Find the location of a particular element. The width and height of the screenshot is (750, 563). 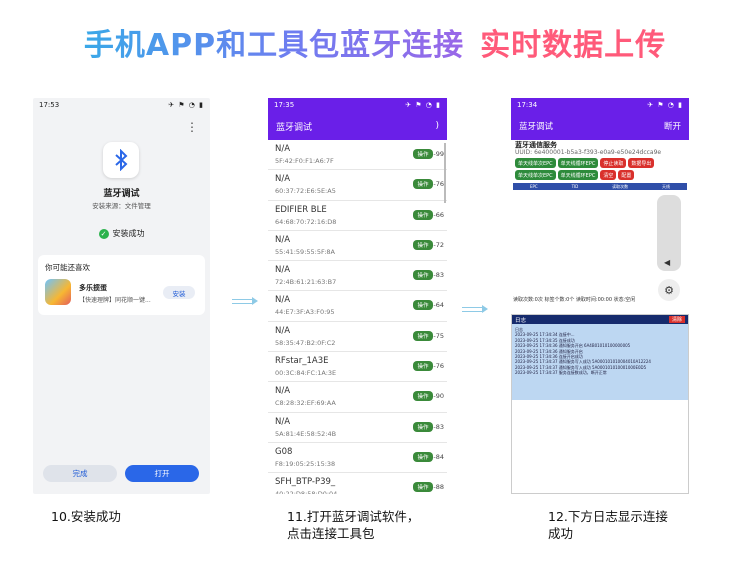

scrollbar is located at coordinates (445, 173).